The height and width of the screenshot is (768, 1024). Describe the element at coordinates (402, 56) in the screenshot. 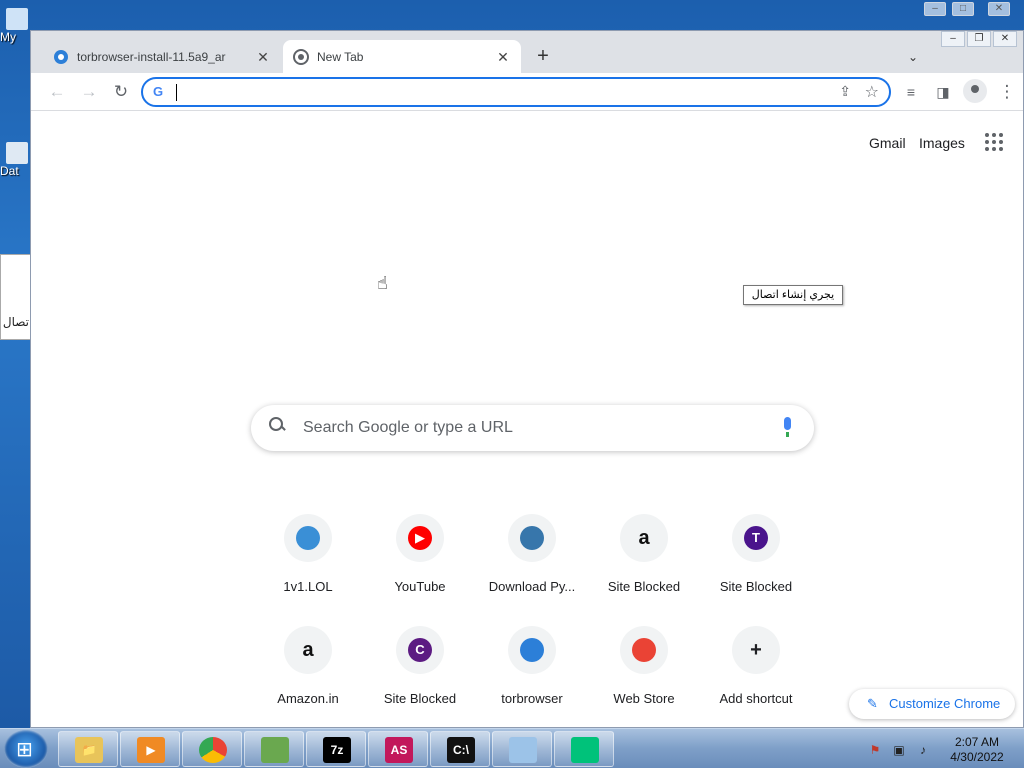

I see `tab-new-tab: New Tab ✕` at that location.